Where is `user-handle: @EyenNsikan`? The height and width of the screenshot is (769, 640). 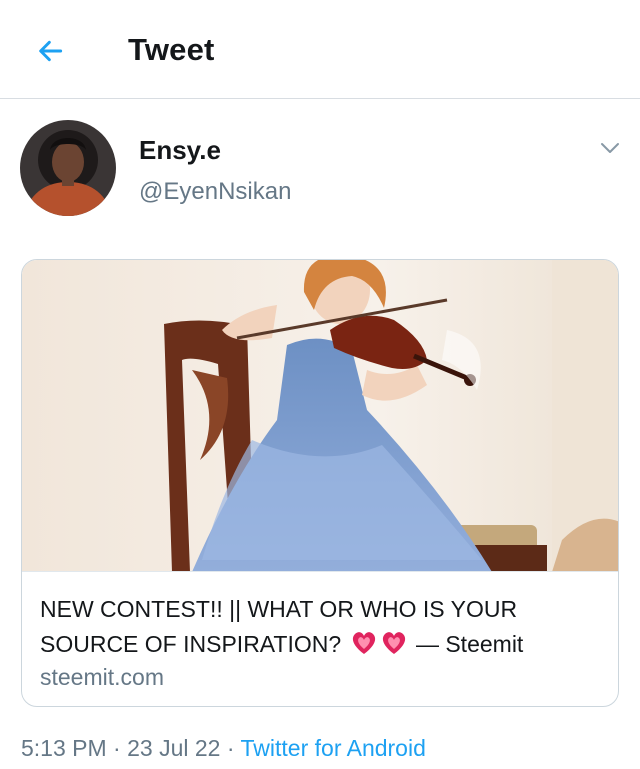 user-handle: @EyenNsikan is located at coordinates (215, 192).